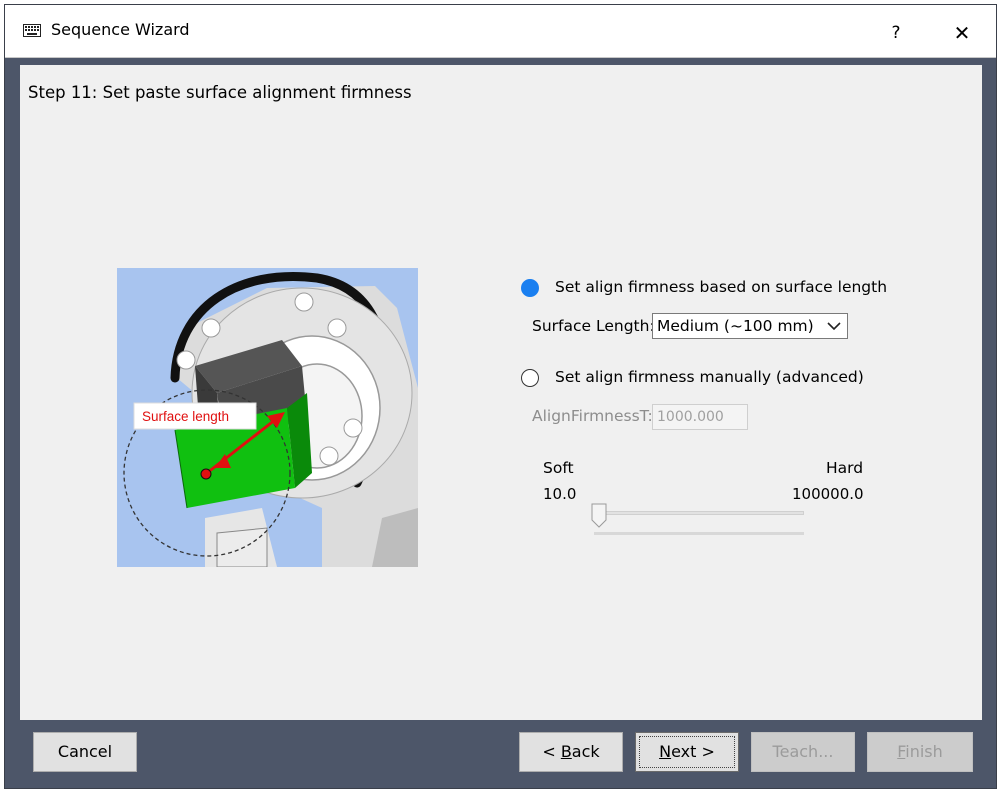 The height and width of the screenshot is (797, 1005). Describe the element at coordinates (834, 326) in the screenshot. I see `chevron-down-icon` at that location.